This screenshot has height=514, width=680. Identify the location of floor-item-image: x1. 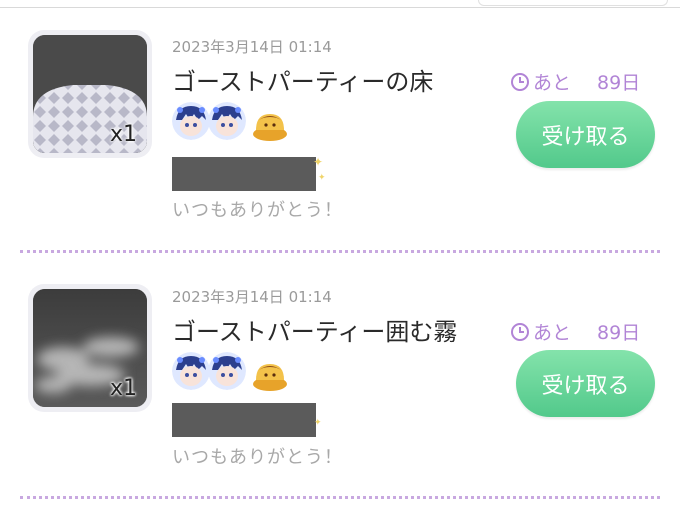
(90, 94).